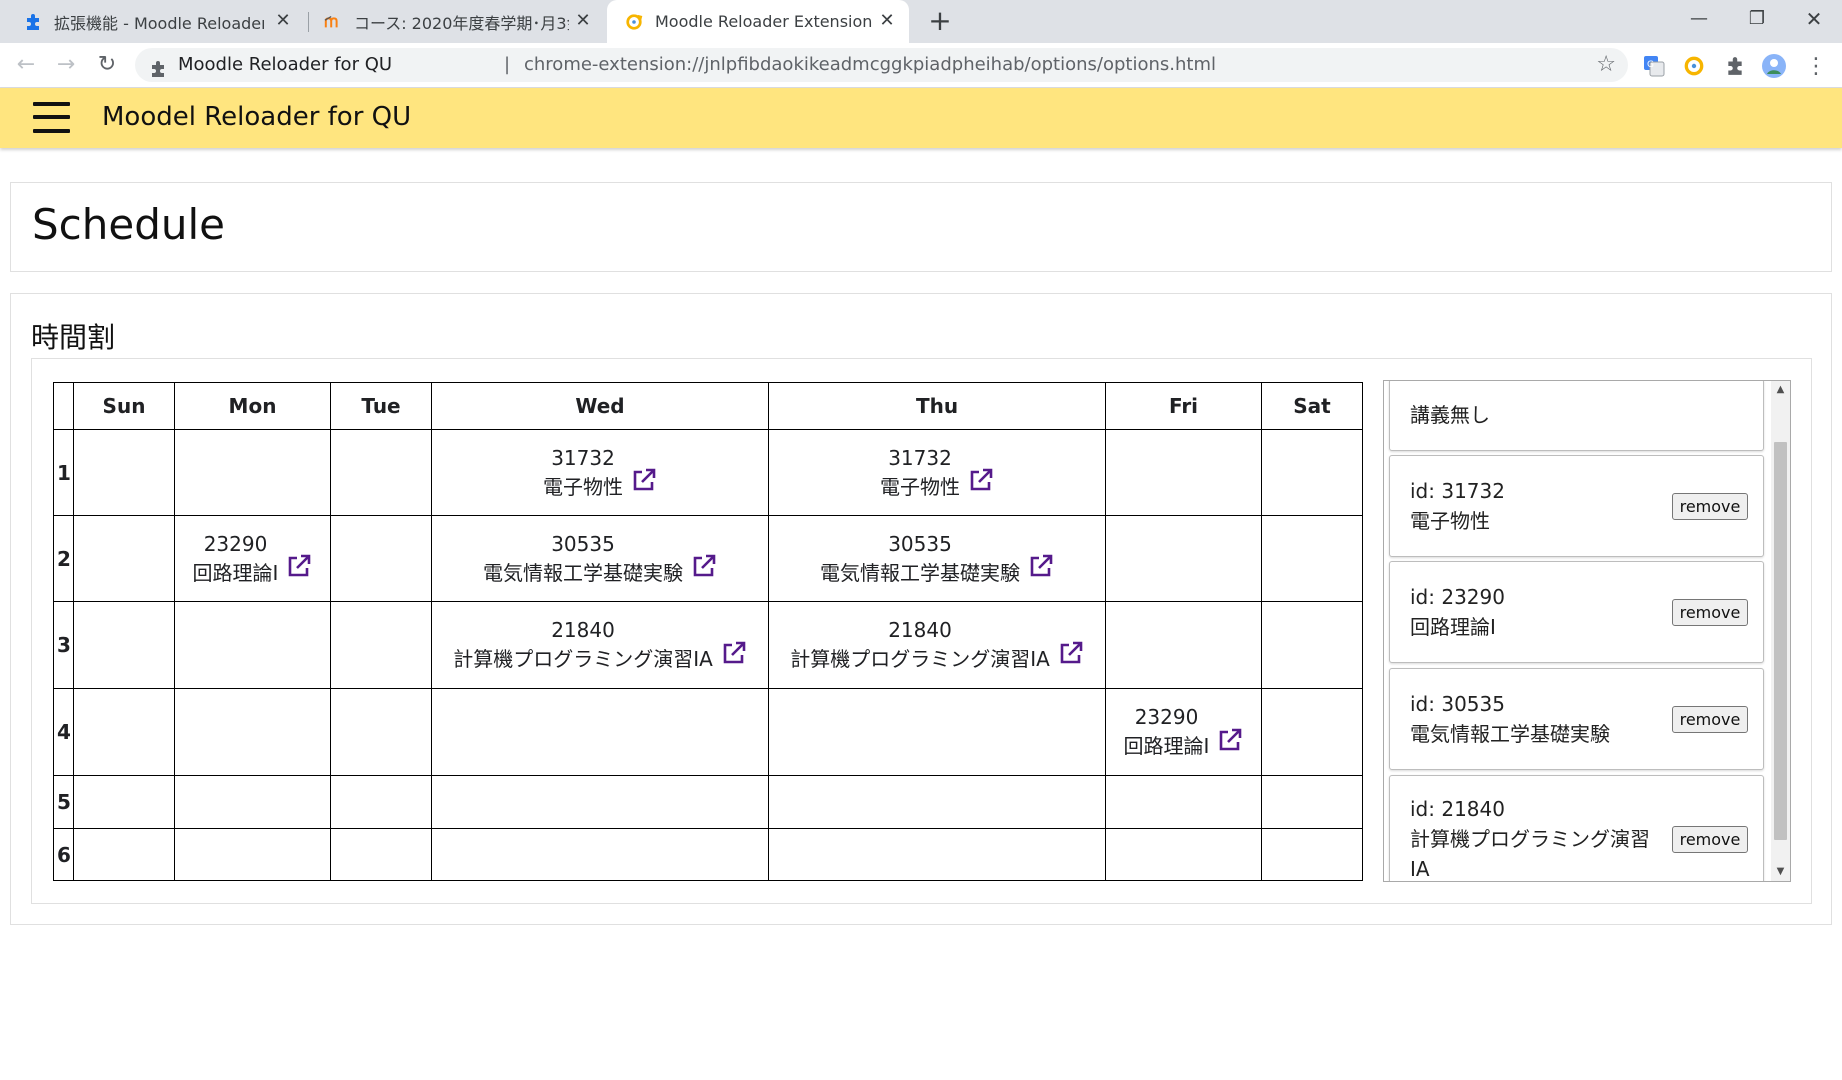 The width and height of the screenshot is (1842, 1080). Describe the element at coordinates (107, 65) in the screenshot. I see `reload-icon: ↻` at that location.